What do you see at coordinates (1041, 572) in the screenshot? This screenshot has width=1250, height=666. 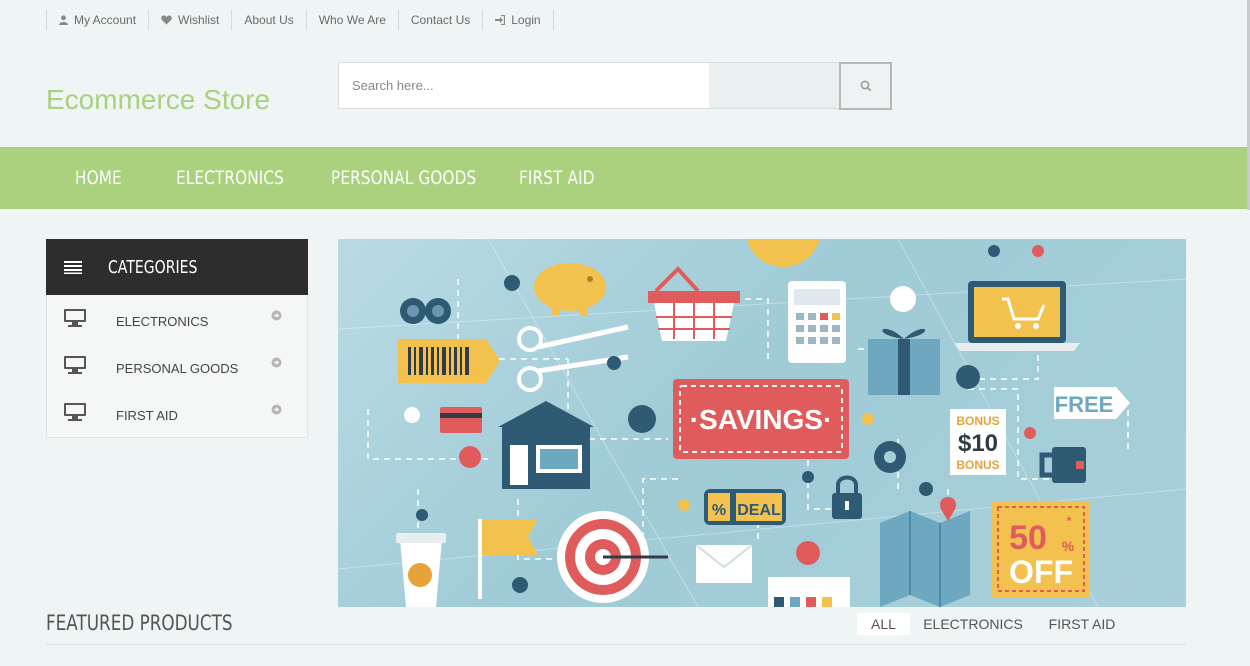 I see `banner-off-text: OFF` at bounding box center [1041, 572].